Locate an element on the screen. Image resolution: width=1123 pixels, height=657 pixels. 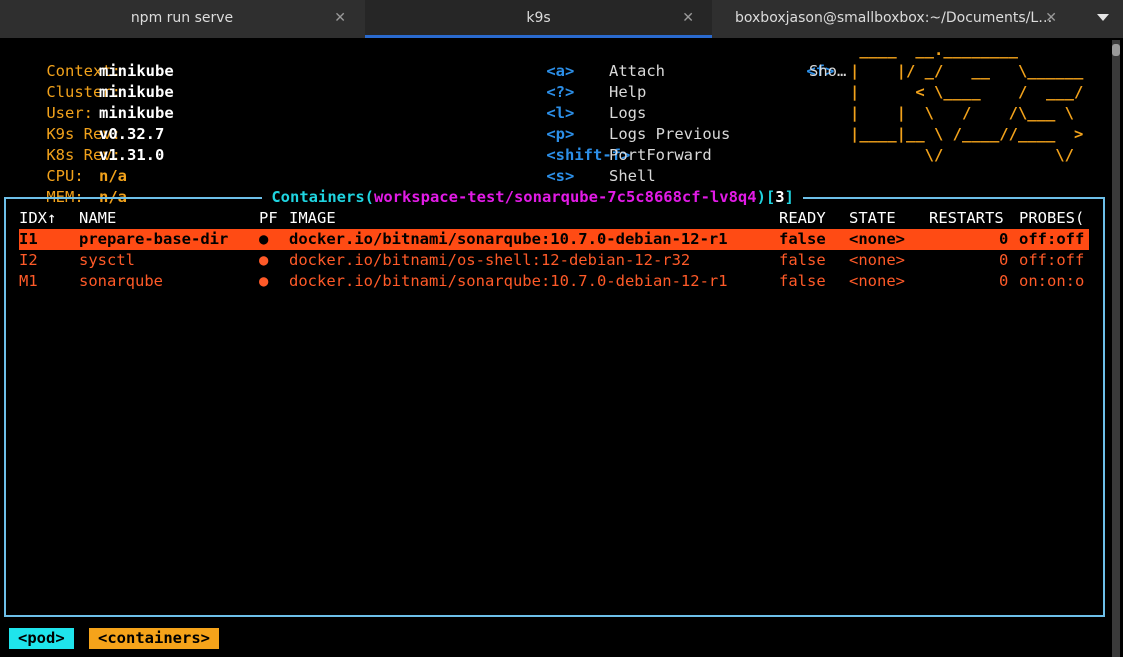
info-value: v1.31.0 is located at coordinates (132, 155).